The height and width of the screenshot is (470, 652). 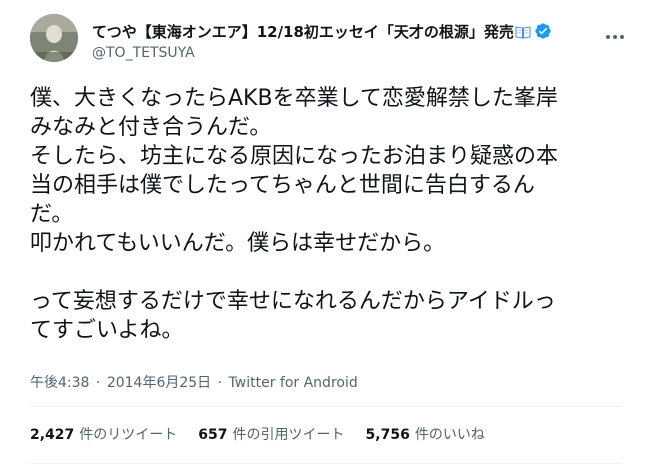 What do you see at coordinates (282, 185) in the screenshot?
I see `tweet-line: 当の相手は僕でしたってちゃんと世間に告白するん` at bounding box center [282, 185].